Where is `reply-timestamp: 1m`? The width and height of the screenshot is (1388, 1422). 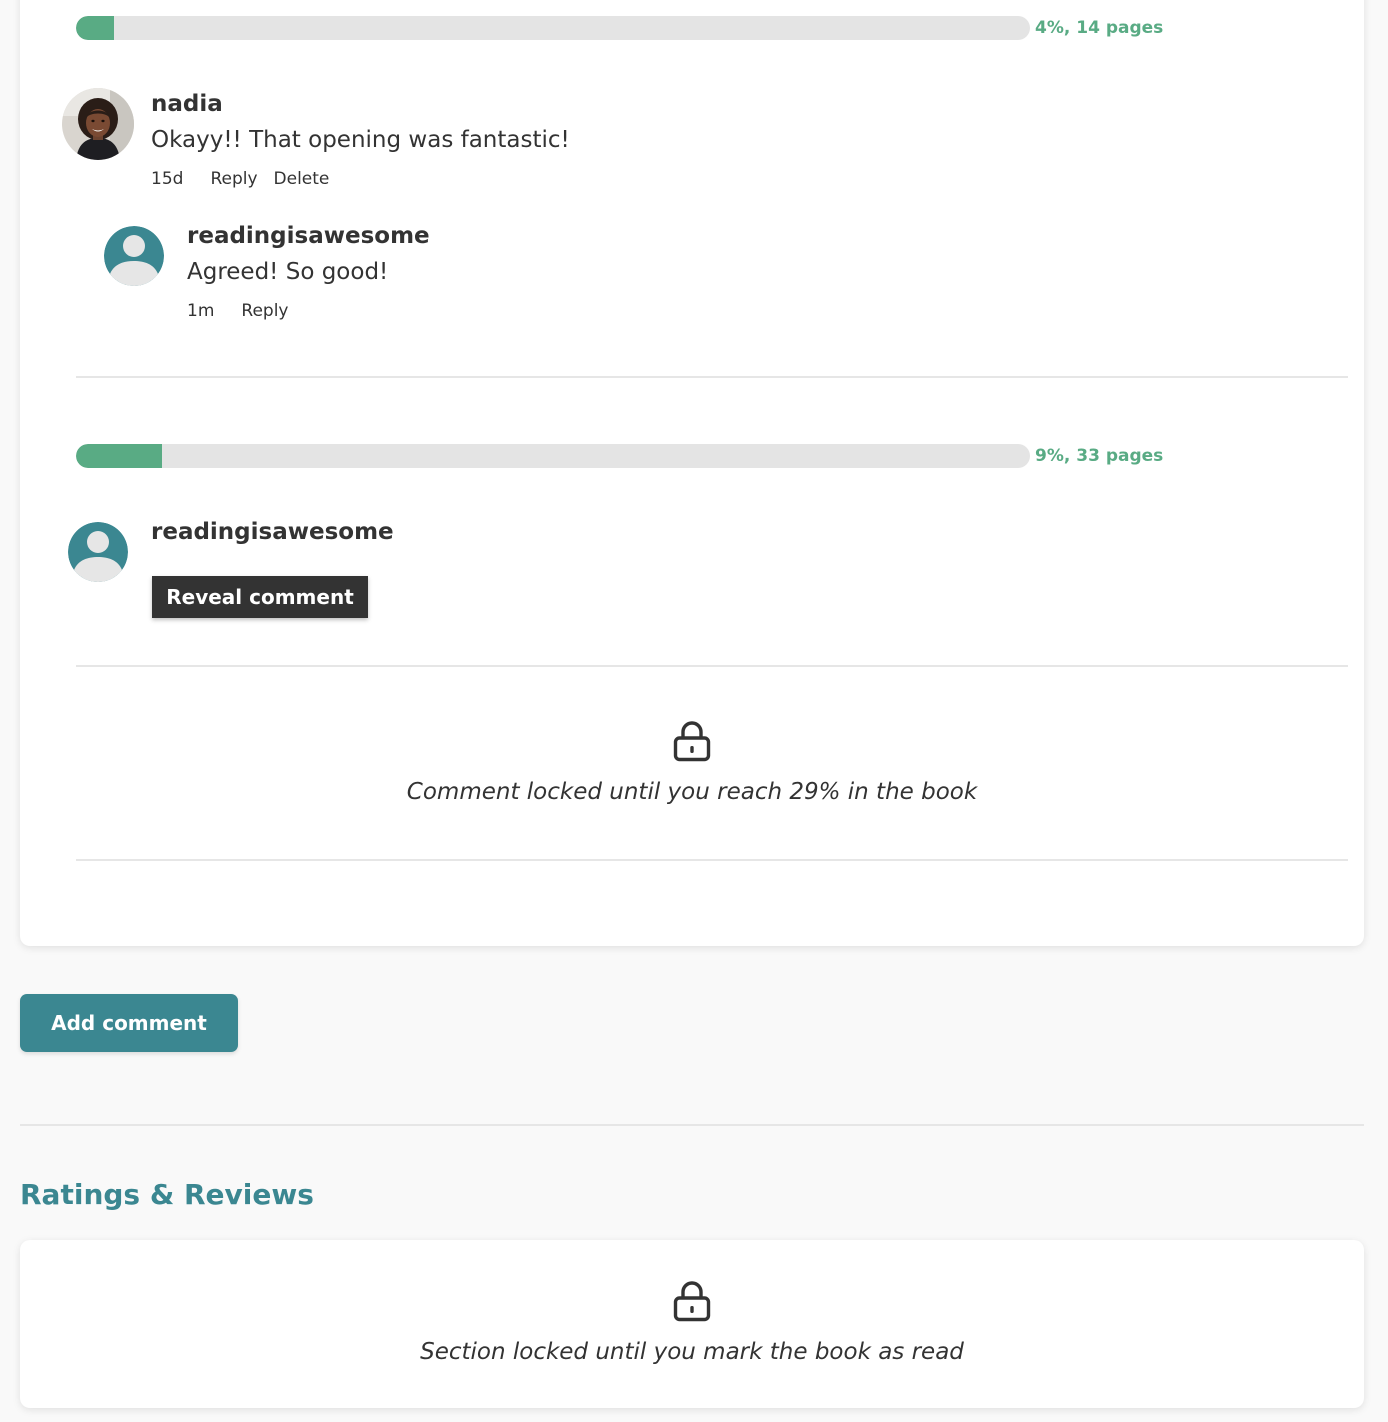
reply-timestamp: 1m is located at coordinates (201, 311).